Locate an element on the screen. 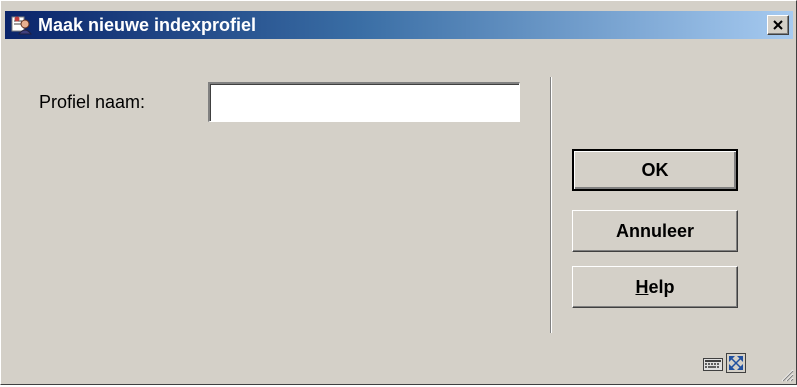 This screenshot has height=387, width=797. size-grip-icon is located at coordinates (787, 375).